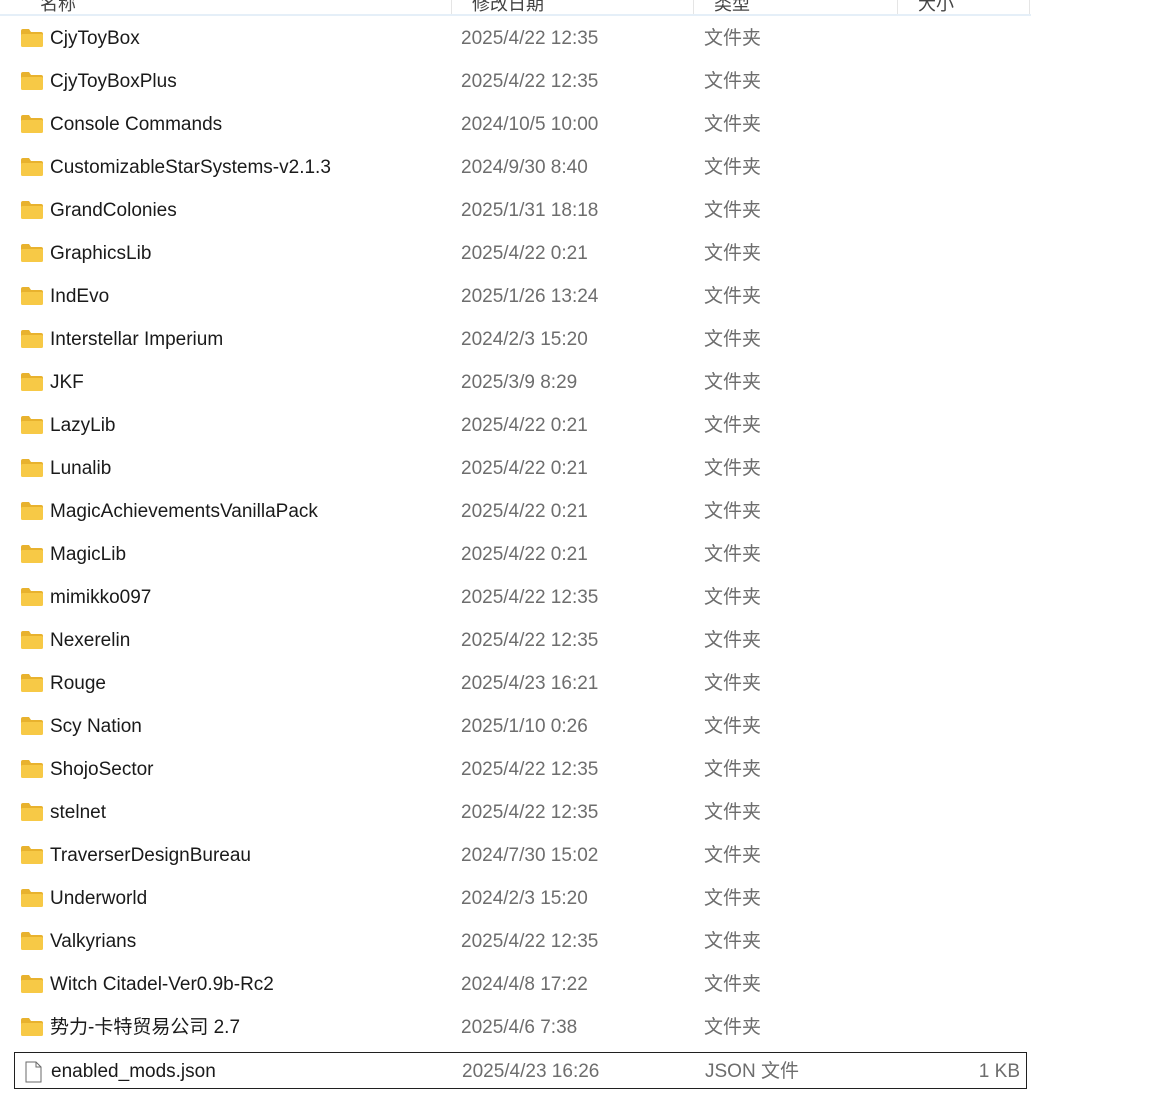  What do you see at coordinates (520, 683) in the screenshot?
I see `file-row: Rouge 2025/4/23 16:21 文件夹` at bounding box center [520, 683].